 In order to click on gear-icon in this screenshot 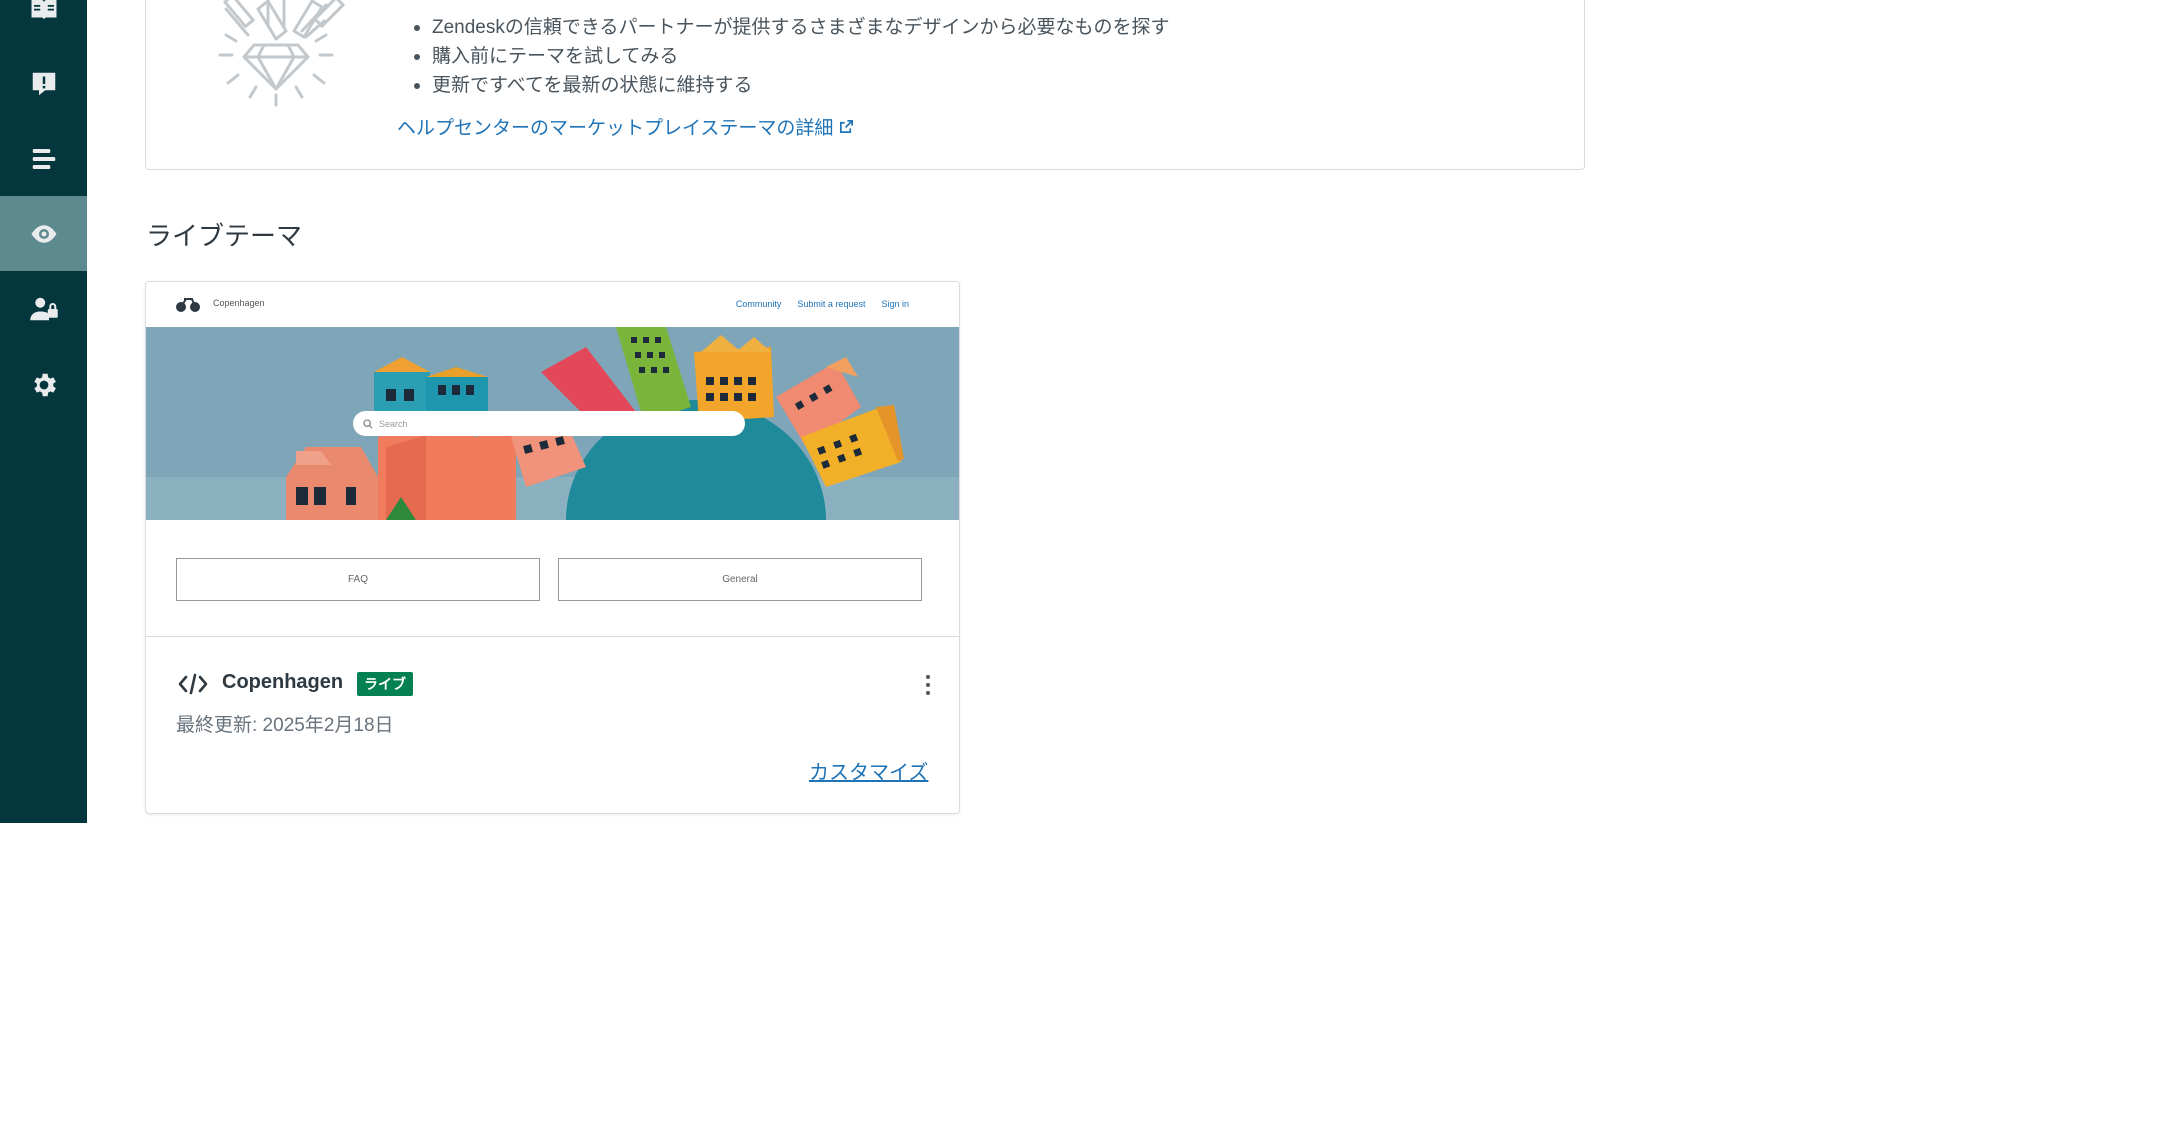, I will do `click(44, 384)`.